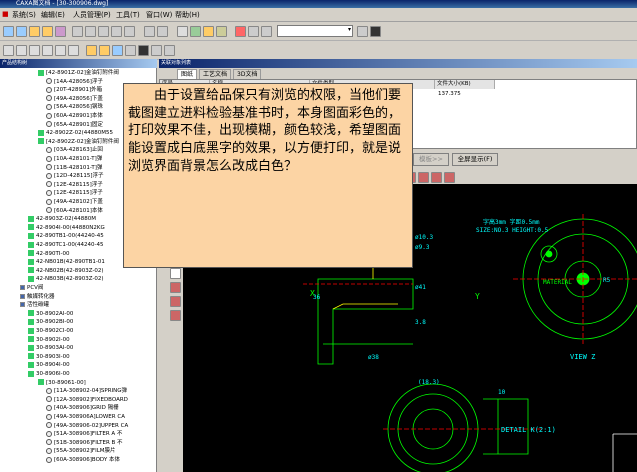 The width and height of the screenshot is (637, 472). What do you see at coordinates (431, 159) in the screenshot?
I see `template-button: 模板>>` at bounding box center [431, 159].